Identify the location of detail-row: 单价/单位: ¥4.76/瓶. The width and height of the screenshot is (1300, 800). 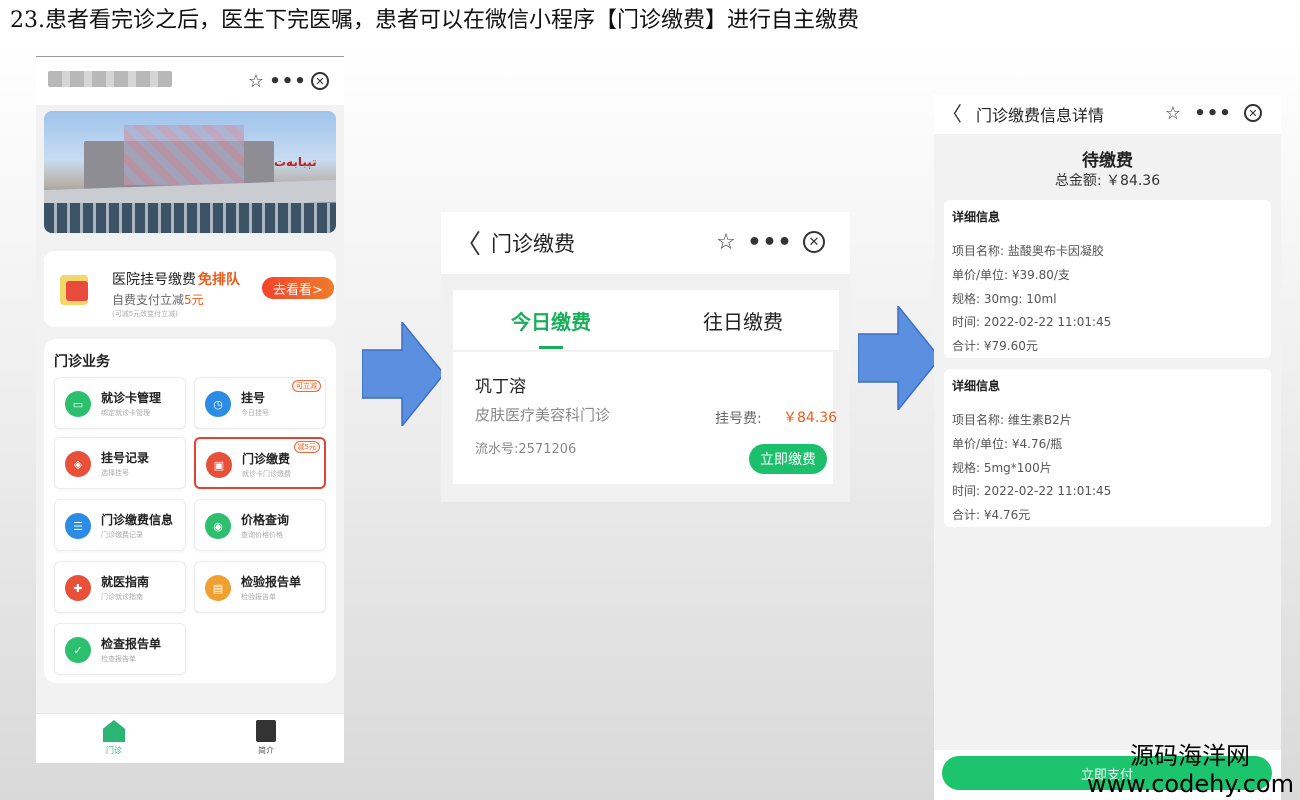
(1007, 444).